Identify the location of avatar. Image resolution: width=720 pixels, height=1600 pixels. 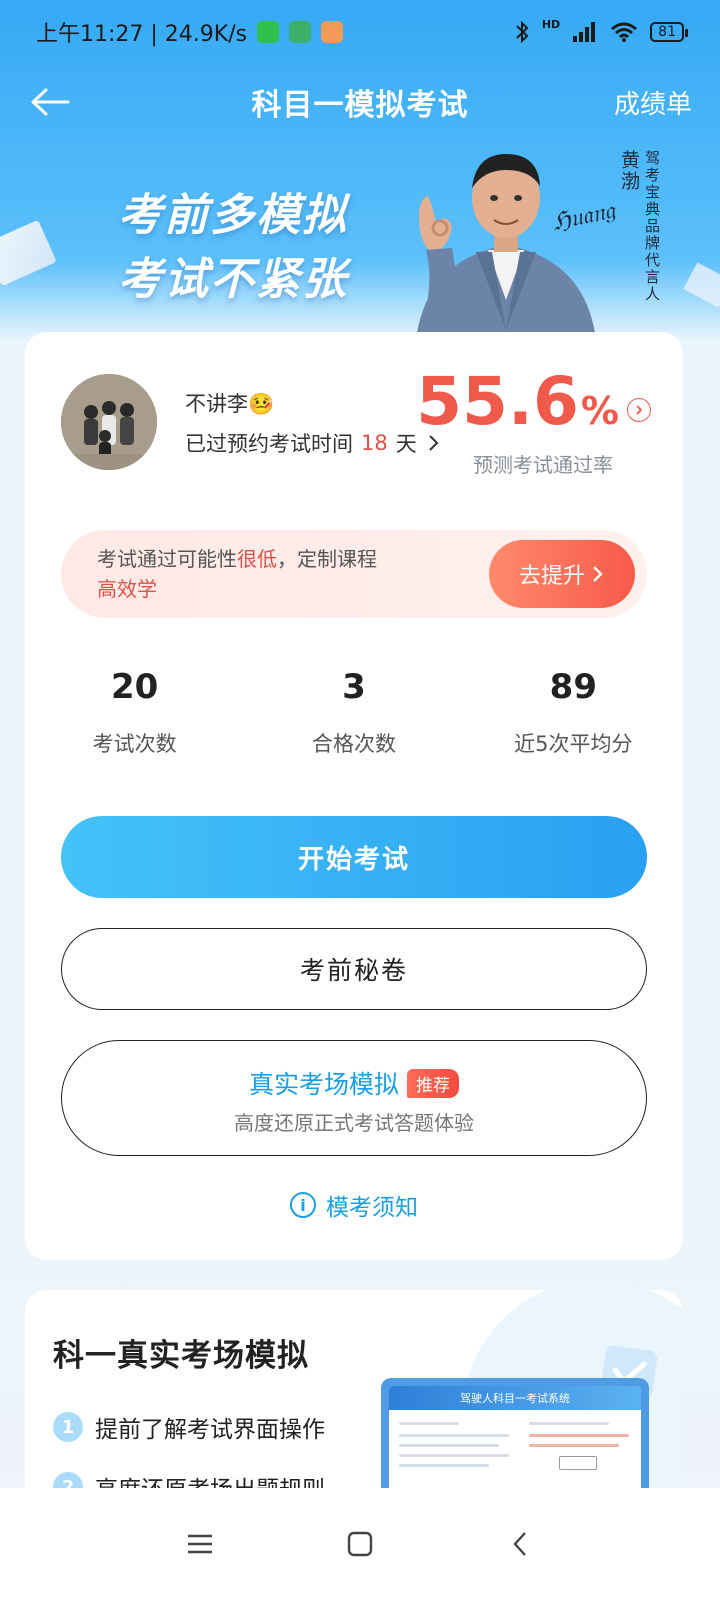
(109, 422).